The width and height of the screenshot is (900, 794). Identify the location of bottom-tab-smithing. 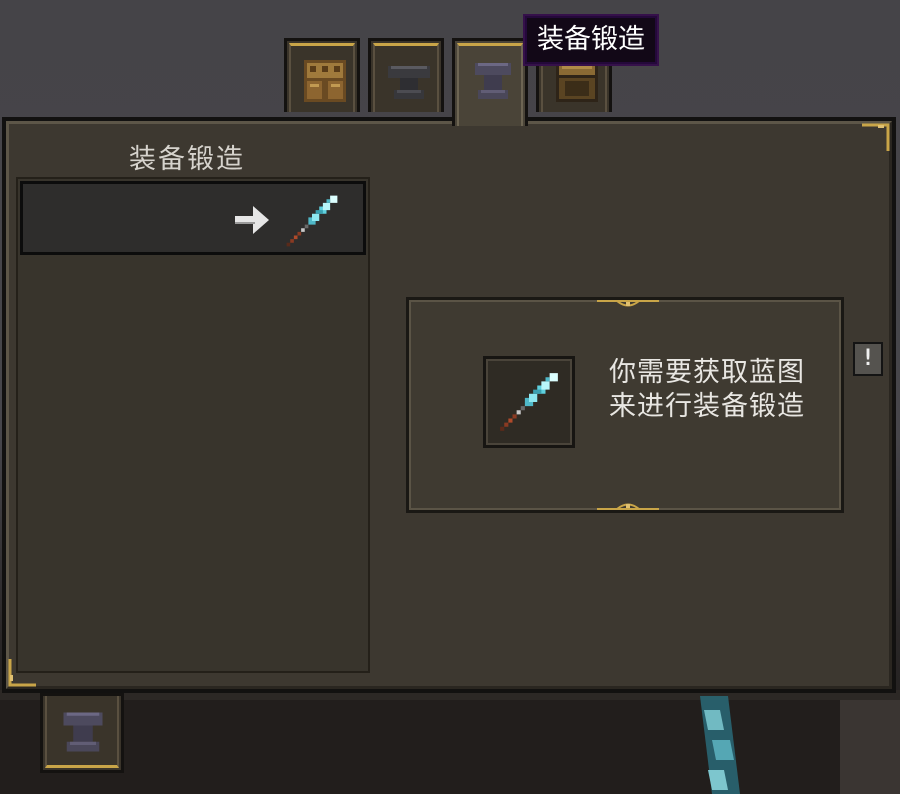
(82, 733).